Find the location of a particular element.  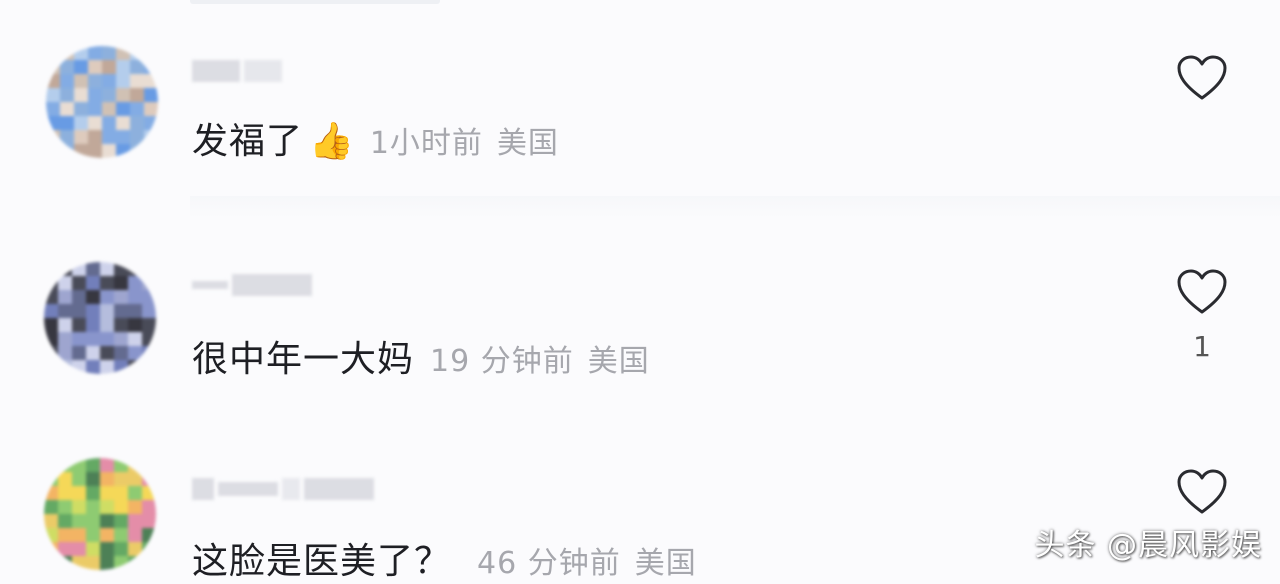

comment-divider is located at coordinates (735, 207).